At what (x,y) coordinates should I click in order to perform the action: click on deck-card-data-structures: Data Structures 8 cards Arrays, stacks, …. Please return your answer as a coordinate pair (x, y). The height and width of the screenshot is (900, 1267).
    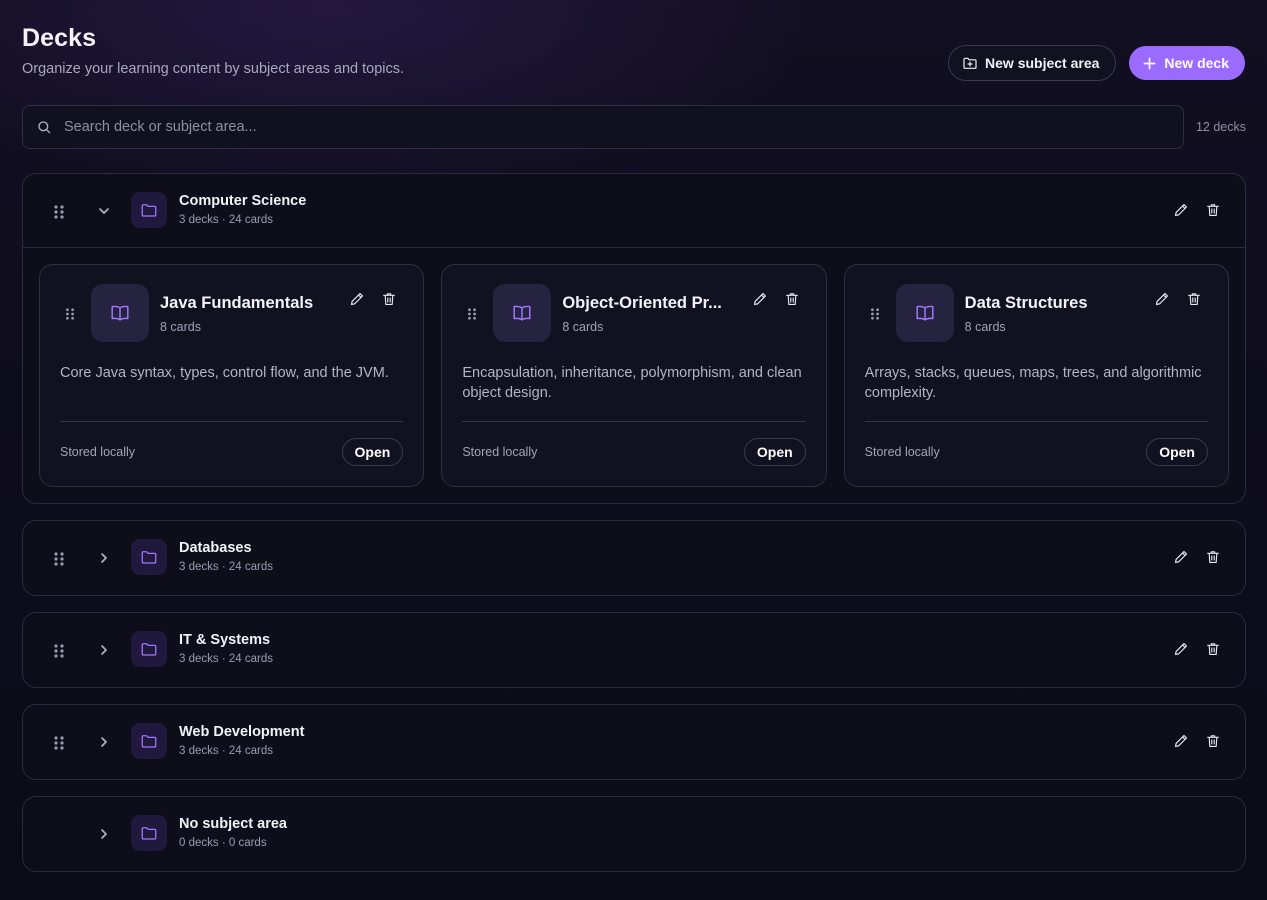
    Looking at the image, I should click on (1036, 375).